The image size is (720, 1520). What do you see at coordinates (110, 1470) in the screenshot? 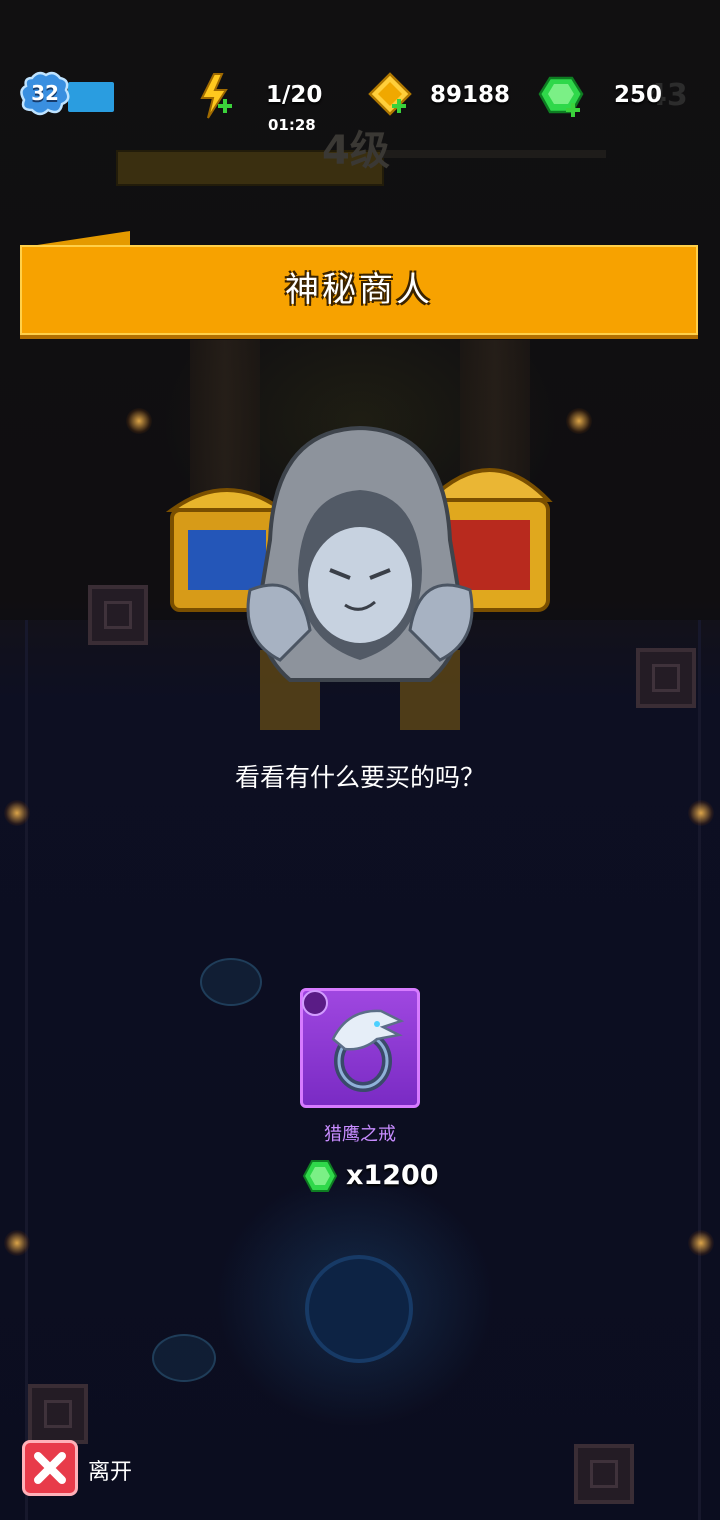
I see `leave-label: 离开` at bounding box center [110, 1470].